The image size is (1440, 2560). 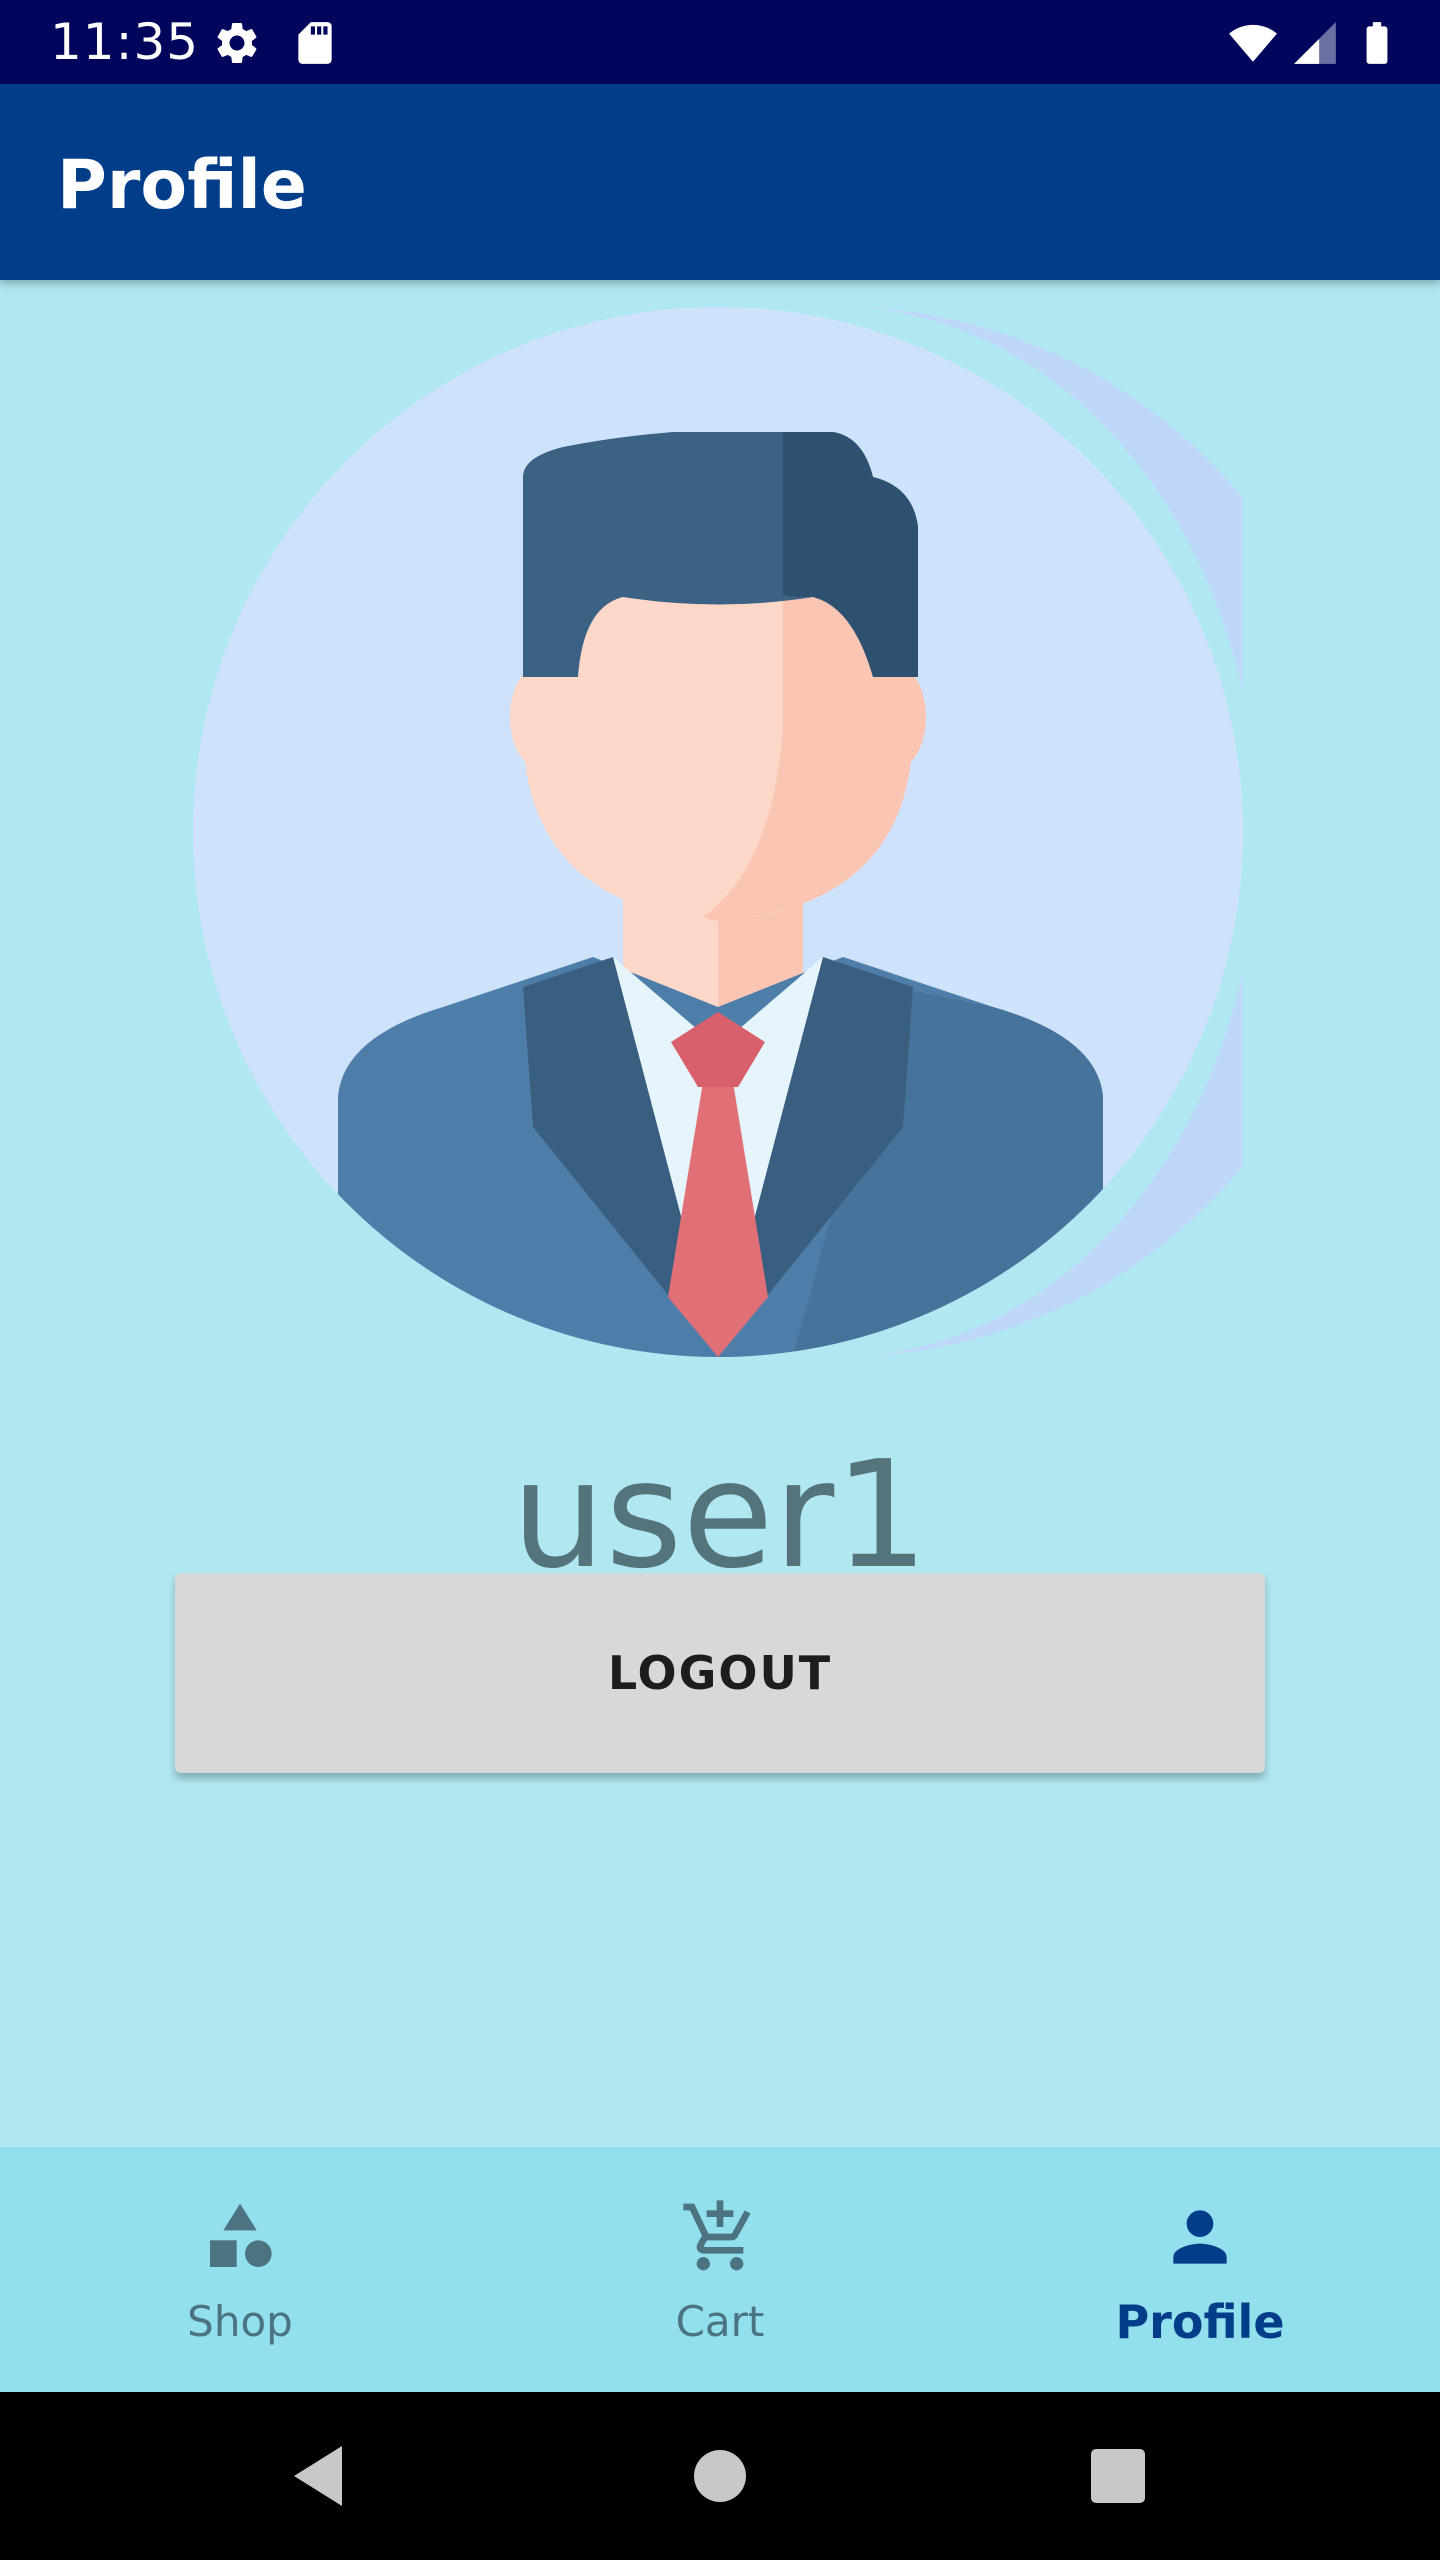 What do you see at coordinates (240, 2321) in the screenshot?
I see `nav-label-shop: Shop` at bounding box center [240, 2321].